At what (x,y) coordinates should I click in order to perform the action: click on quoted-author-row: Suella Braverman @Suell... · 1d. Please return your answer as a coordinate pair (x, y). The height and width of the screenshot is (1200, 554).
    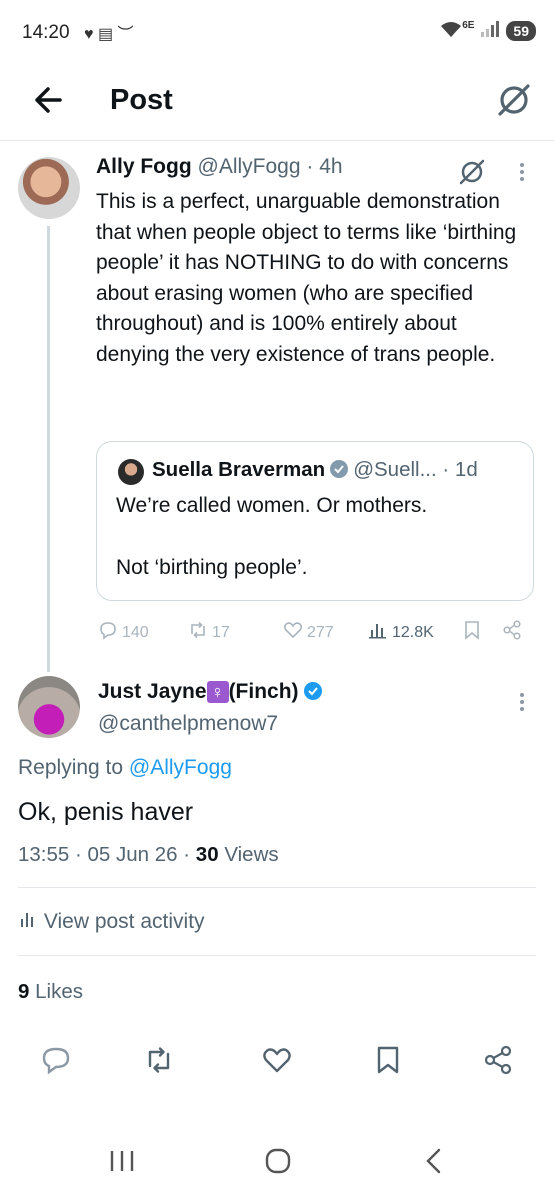
    Looking at the image, I should click on (315, 470).